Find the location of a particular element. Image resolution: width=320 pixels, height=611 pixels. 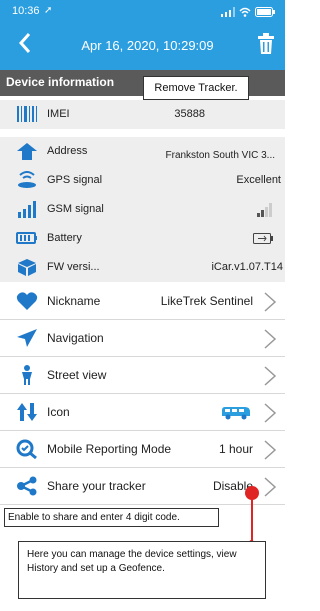

nav-bar: Apr 16, 2020, 10:29:09 is located at coordinates (142, 47).